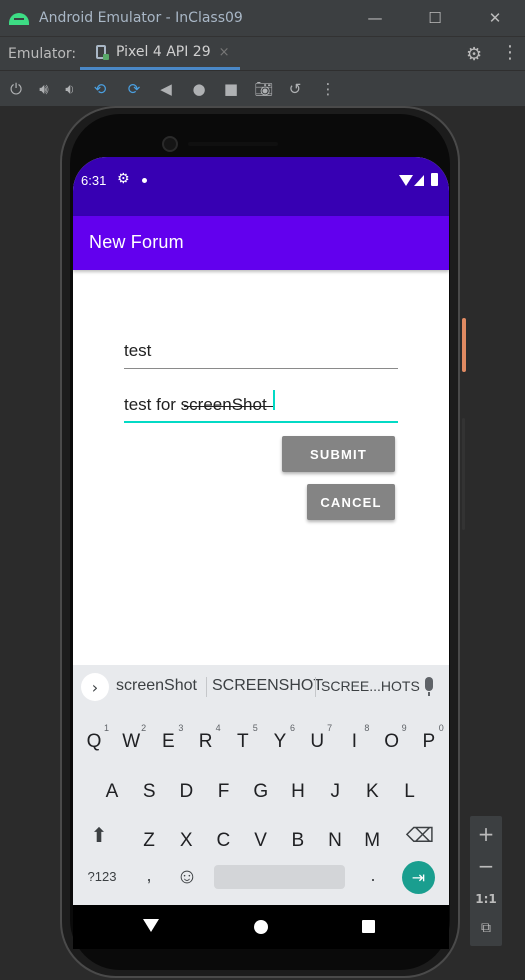 This screenshot has height=980, width=525. Describe the element at coordinates (274, 400) in the screenshot. I see `text-cursor` at that location.